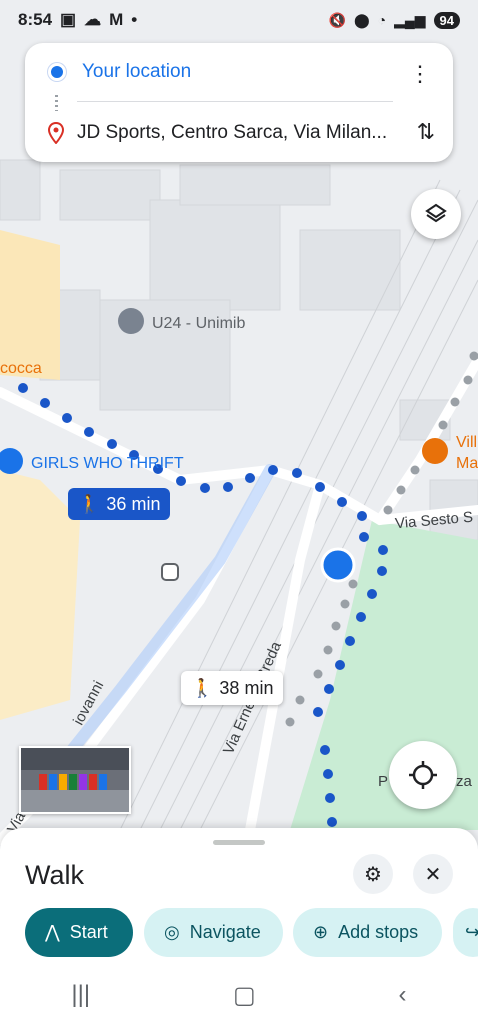 The height and width of the screenshot is (1024, 478). What do you see at coordinates (426, 132) in the screenshot?
I see `swap-route-icon: ⇅` at bounding box center [426, 132].